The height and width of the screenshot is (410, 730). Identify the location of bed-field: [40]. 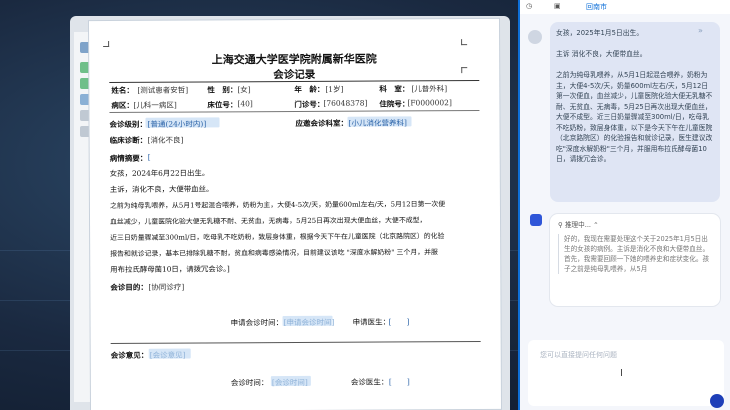
(244, 103).